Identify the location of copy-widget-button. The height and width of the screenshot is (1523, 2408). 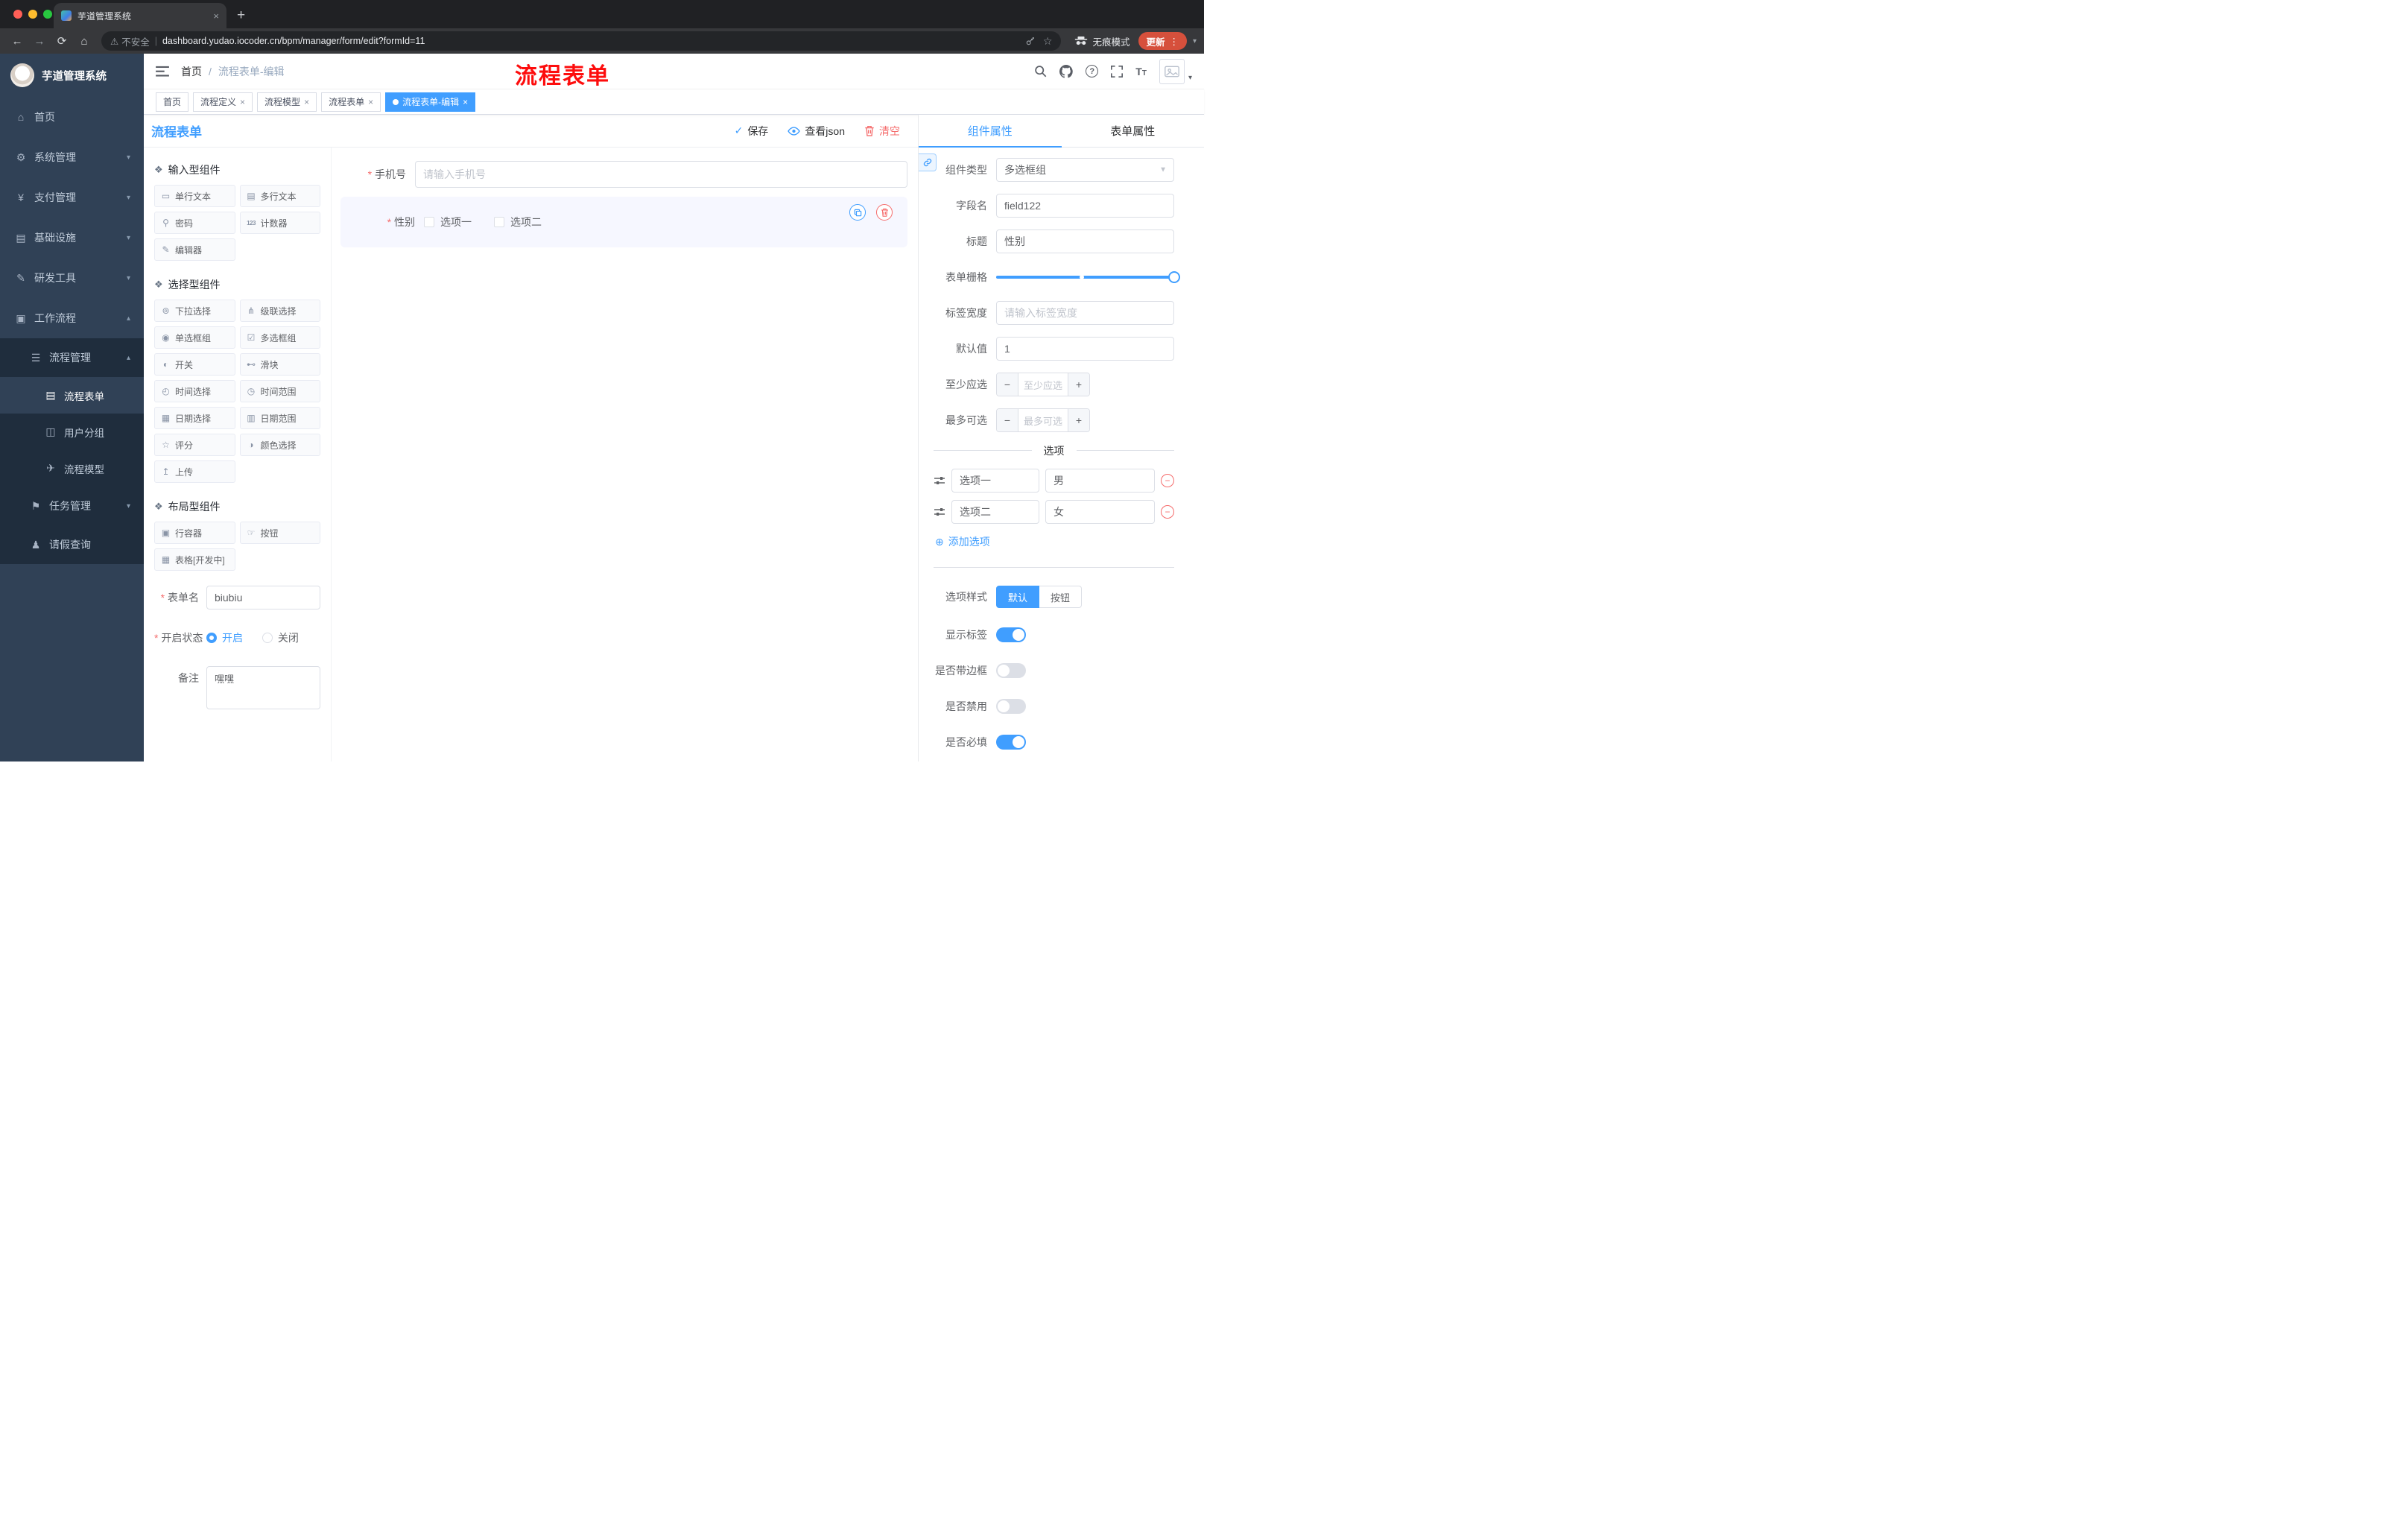
(857, 213).